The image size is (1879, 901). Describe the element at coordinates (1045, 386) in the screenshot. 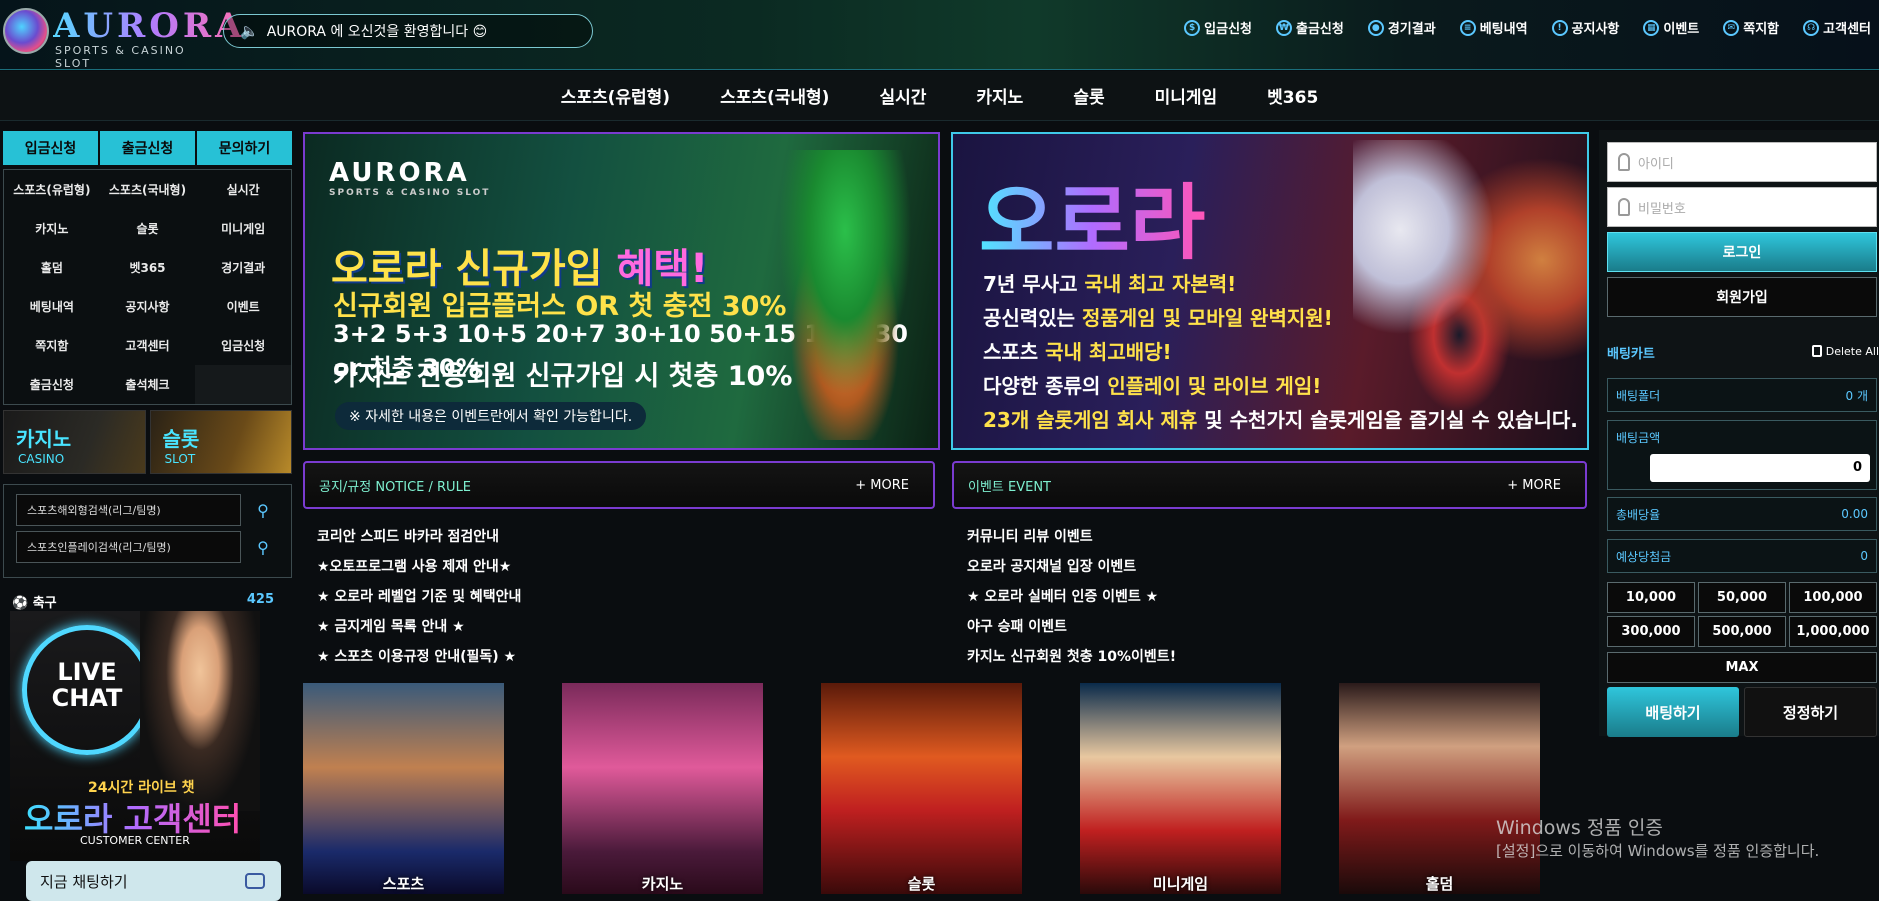

I see `line-text: 다양한 종류의` at that location.